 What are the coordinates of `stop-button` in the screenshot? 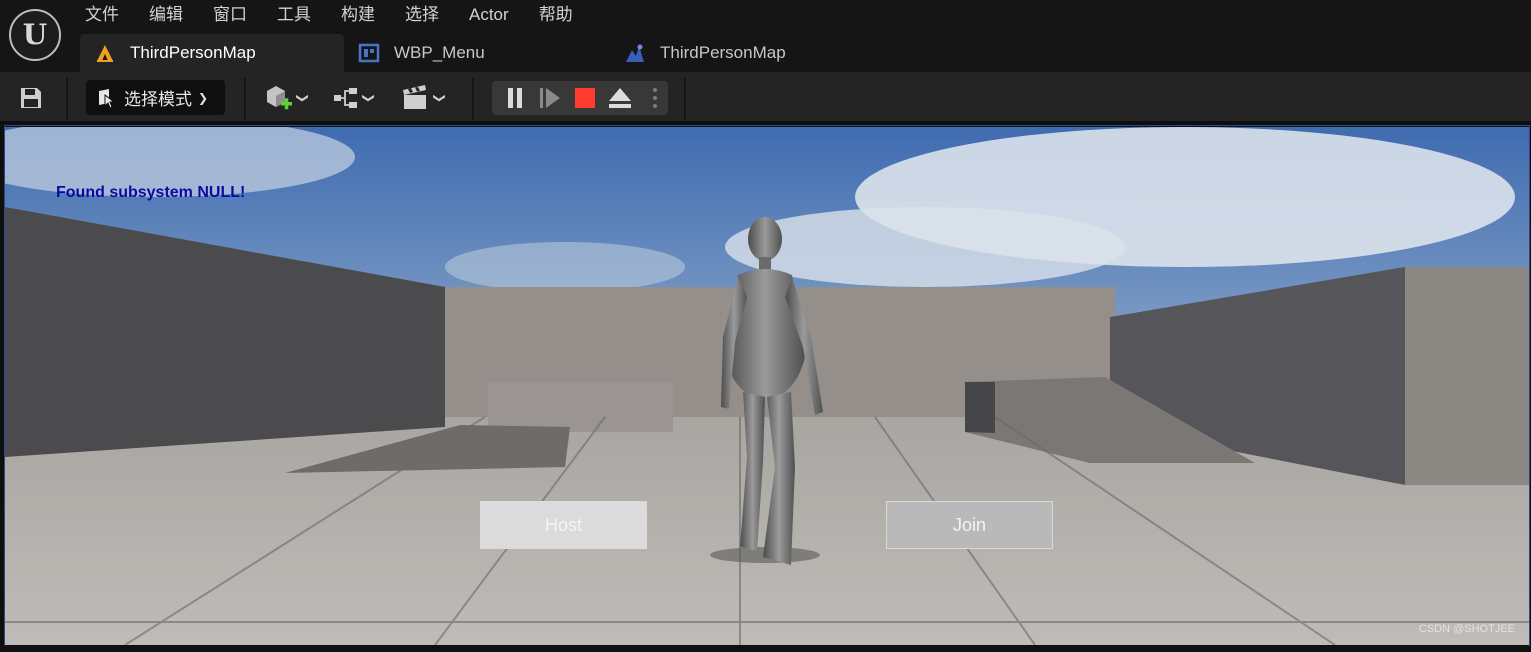 It's located at (585, 98).